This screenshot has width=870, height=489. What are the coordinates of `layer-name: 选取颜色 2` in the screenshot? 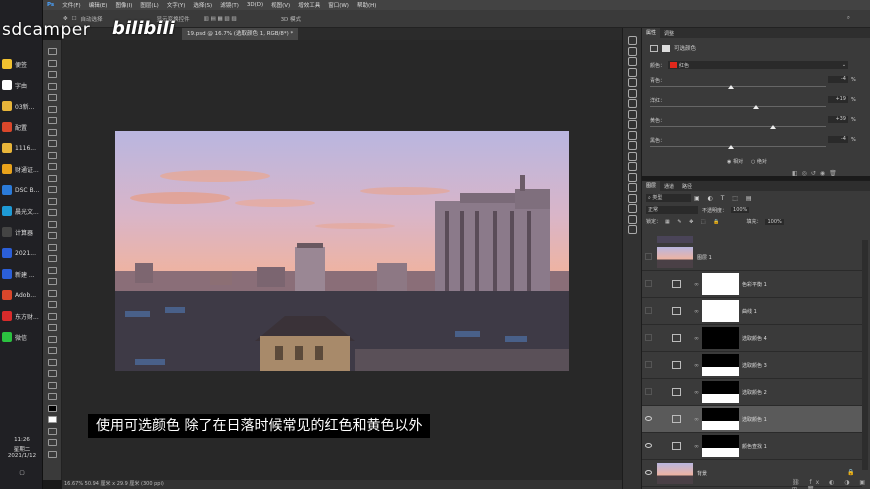 It's located at (754, 392).